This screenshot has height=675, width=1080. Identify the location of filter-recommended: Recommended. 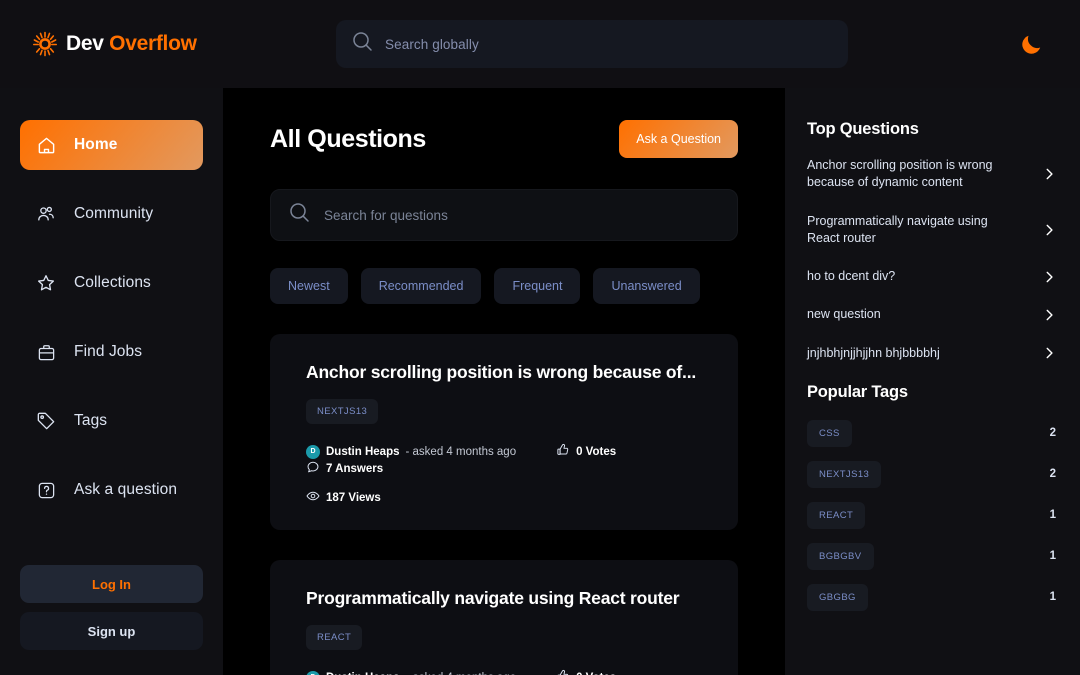
(421, 286).